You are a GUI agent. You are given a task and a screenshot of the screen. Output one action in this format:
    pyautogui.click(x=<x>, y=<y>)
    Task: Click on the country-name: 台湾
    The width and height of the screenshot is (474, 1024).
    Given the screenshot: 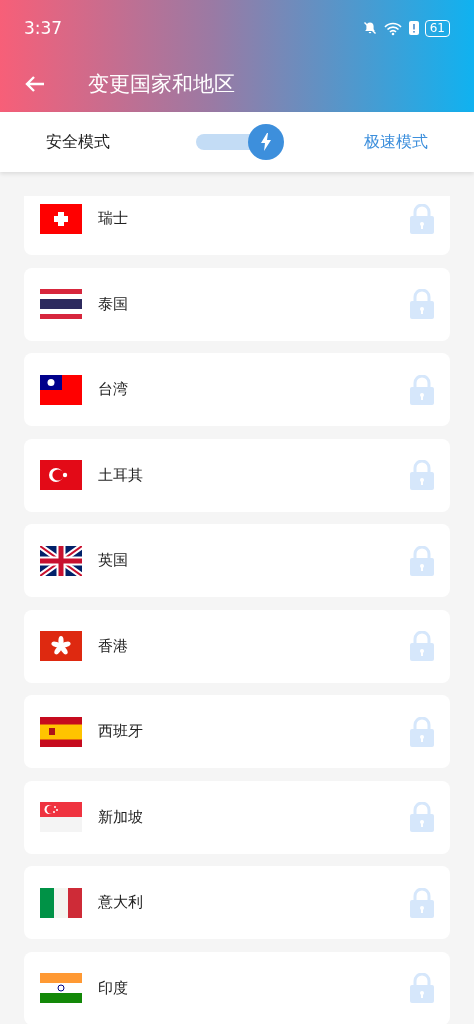 What is the action you would take?
    pyautogui.click(x=113, y=389)
    